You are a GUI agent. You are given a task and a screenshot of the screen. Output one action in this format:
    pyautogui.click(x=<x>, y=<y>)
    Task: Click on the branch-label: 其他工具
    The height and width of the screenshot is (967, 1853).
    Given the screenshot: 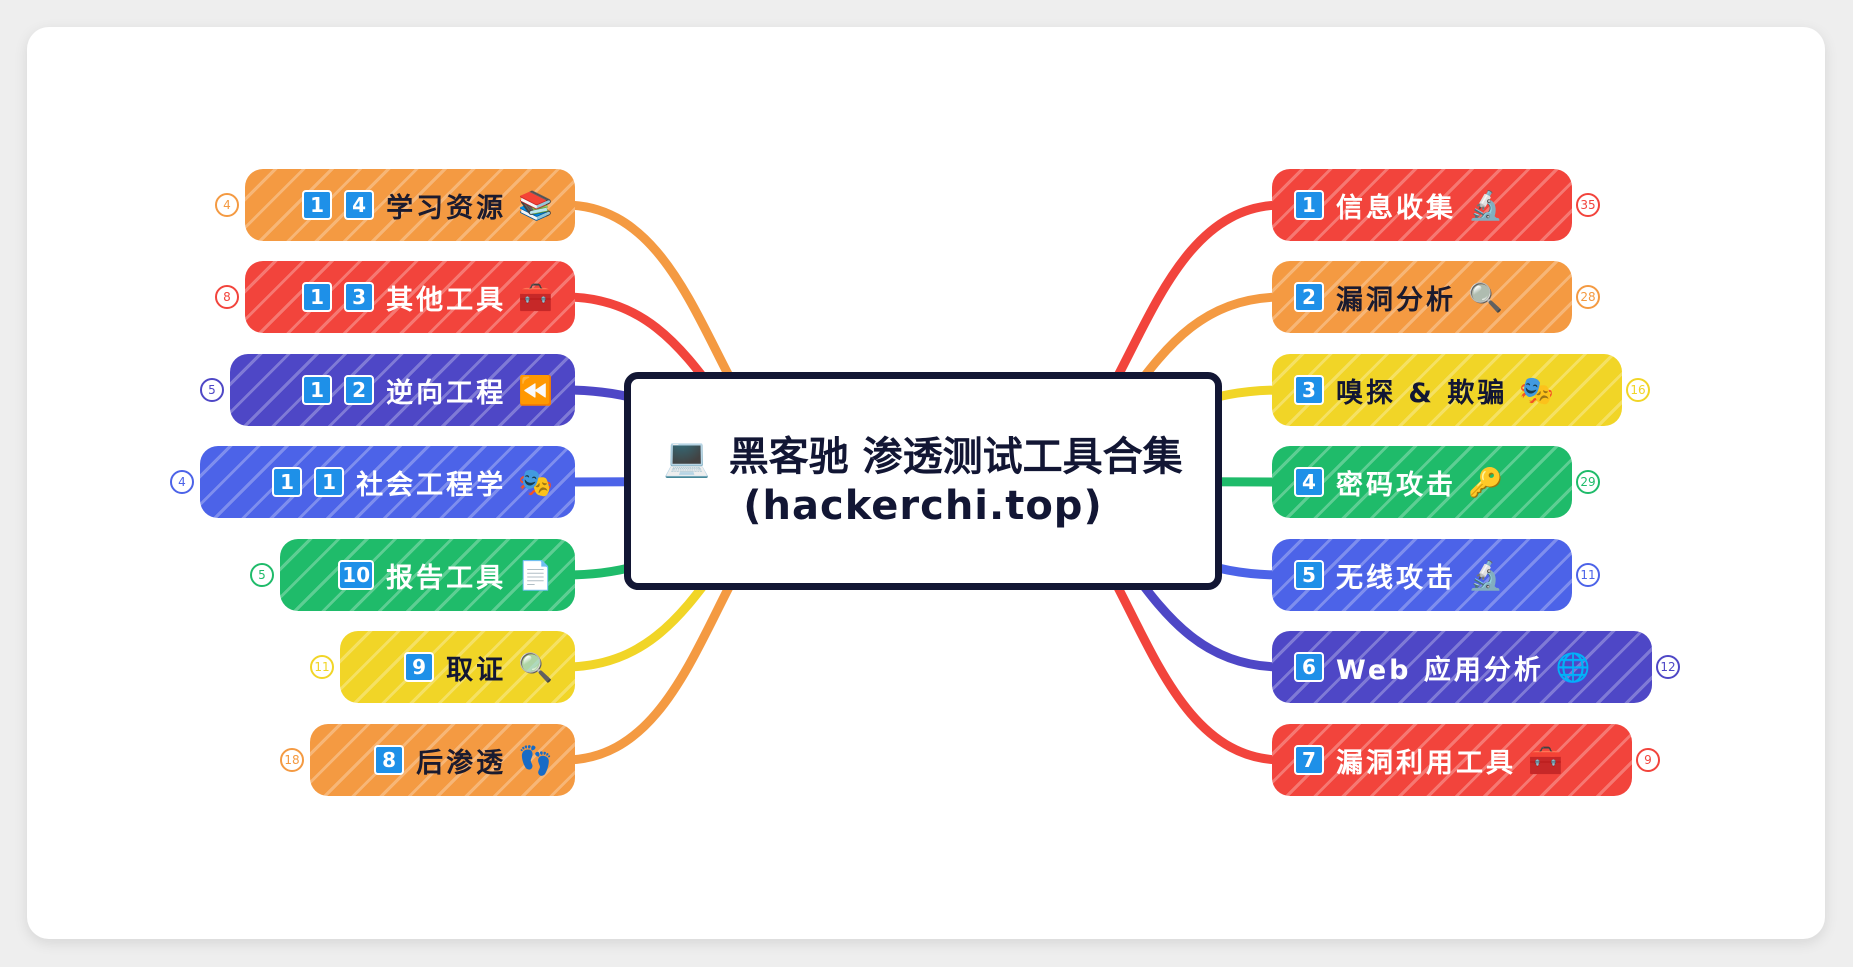 What is the action you would take?
    pyautogui.click(x=446, y=300)
    